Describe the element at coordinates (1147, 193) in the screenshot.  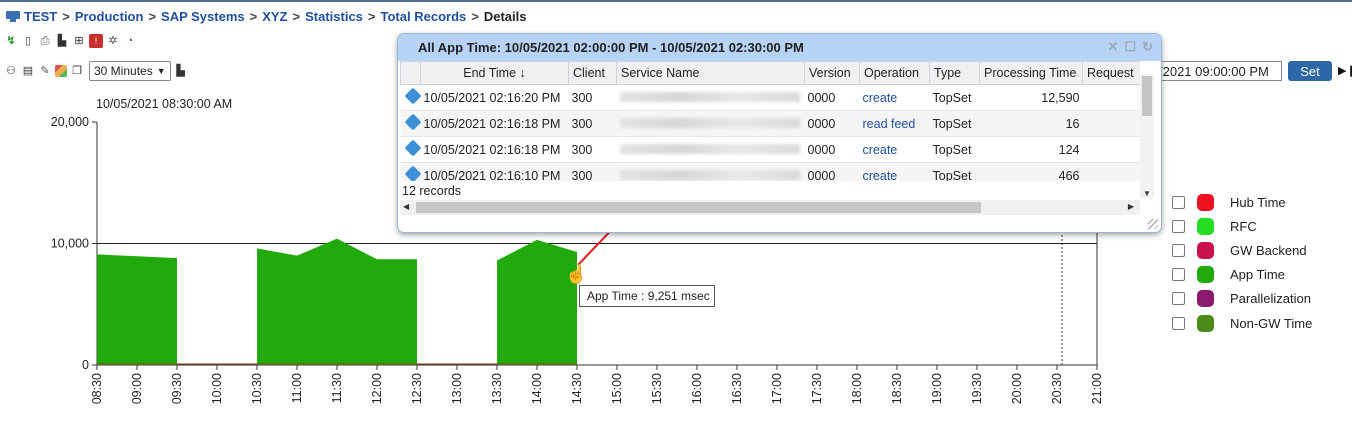
I see `scroll-down-icon: ▼` at that location.